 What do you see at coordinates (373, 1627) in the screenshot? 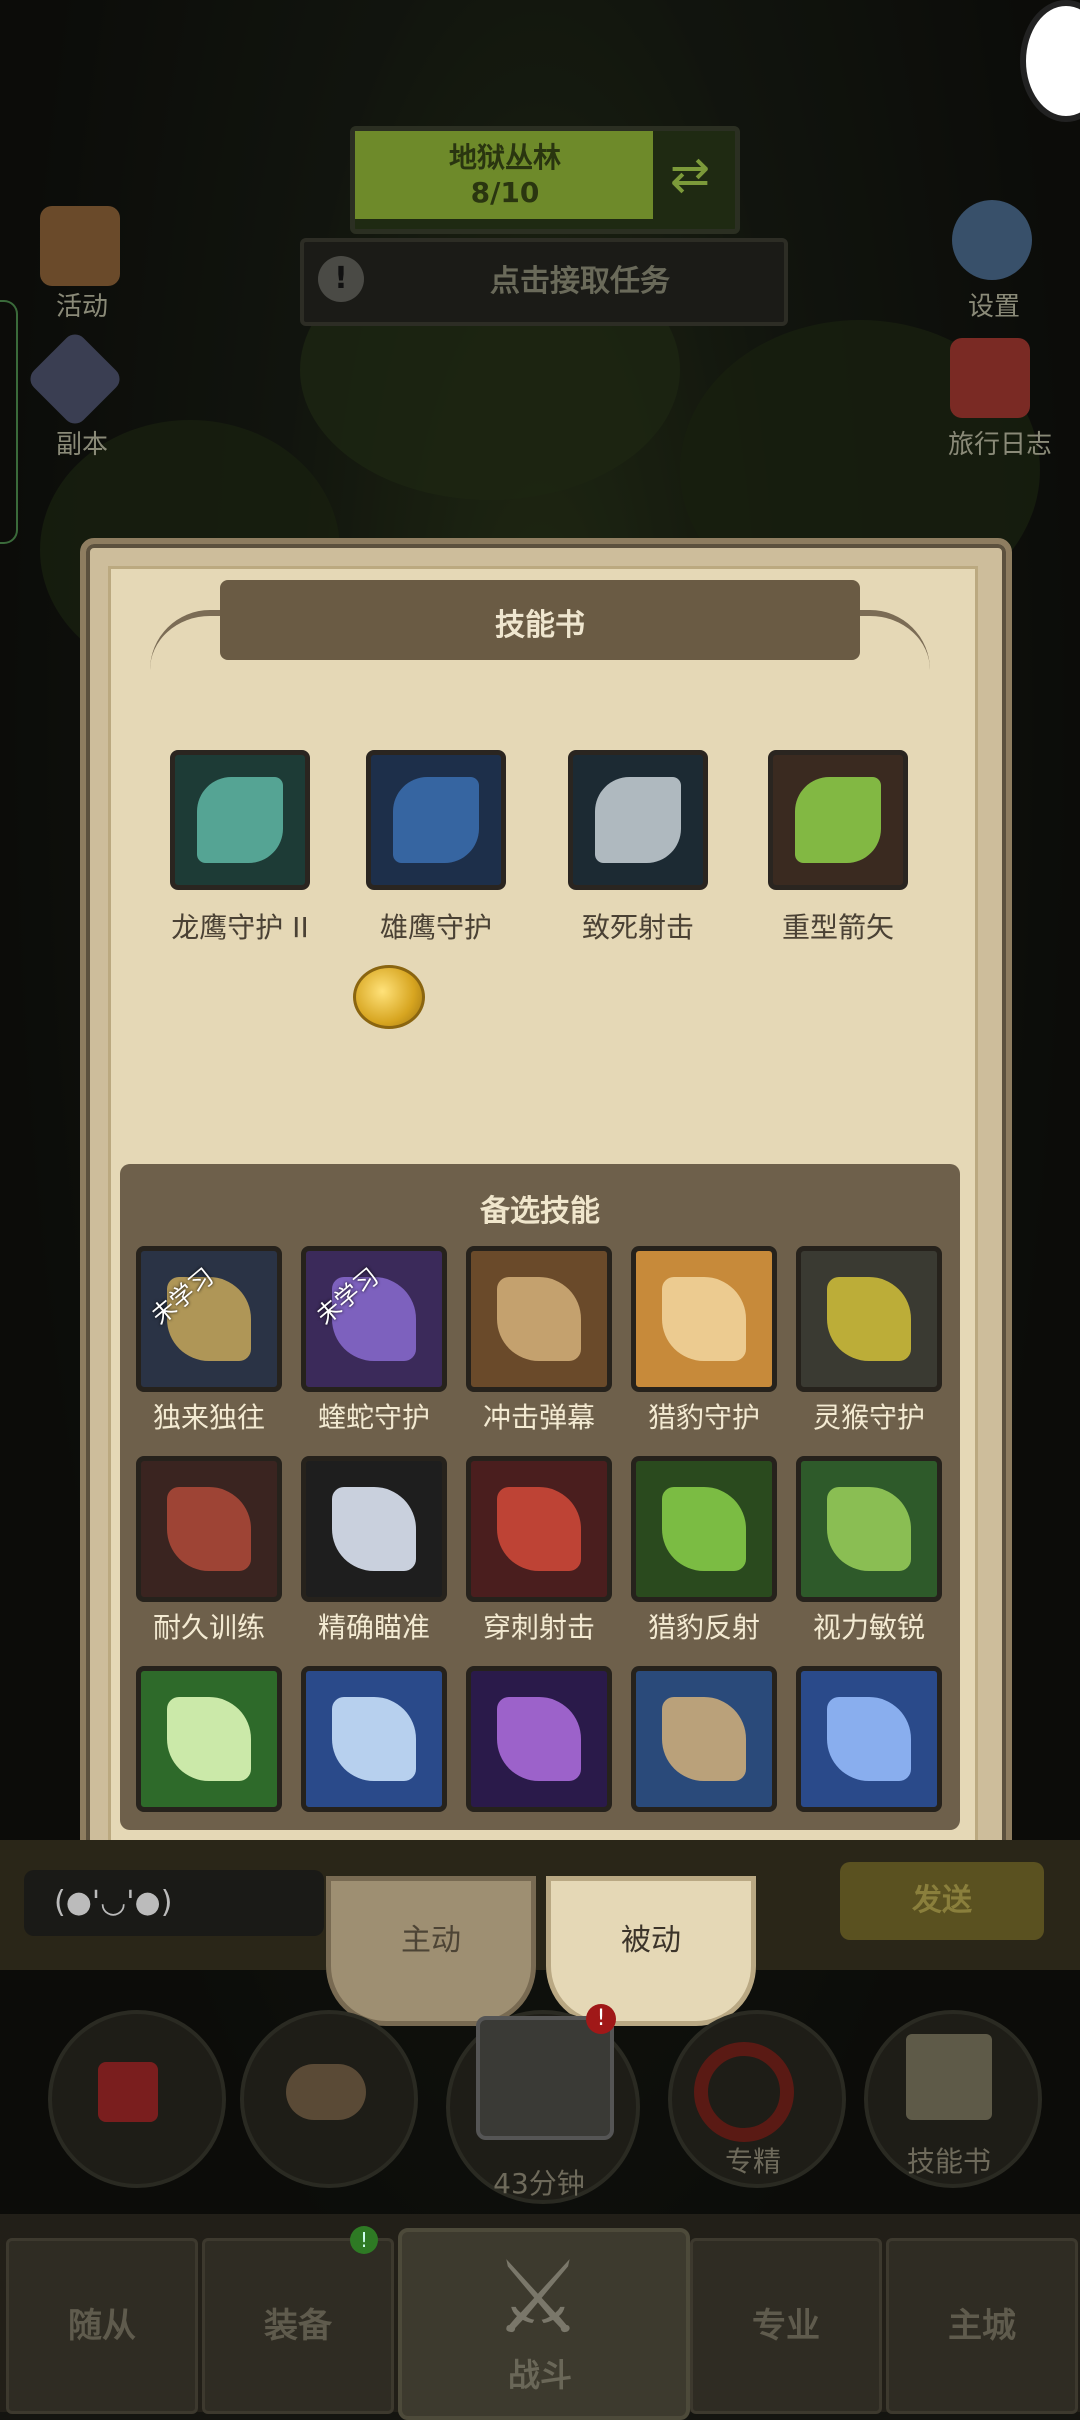
I see `skill-label: 精确瞄准` at bounding box center [373, 1627].